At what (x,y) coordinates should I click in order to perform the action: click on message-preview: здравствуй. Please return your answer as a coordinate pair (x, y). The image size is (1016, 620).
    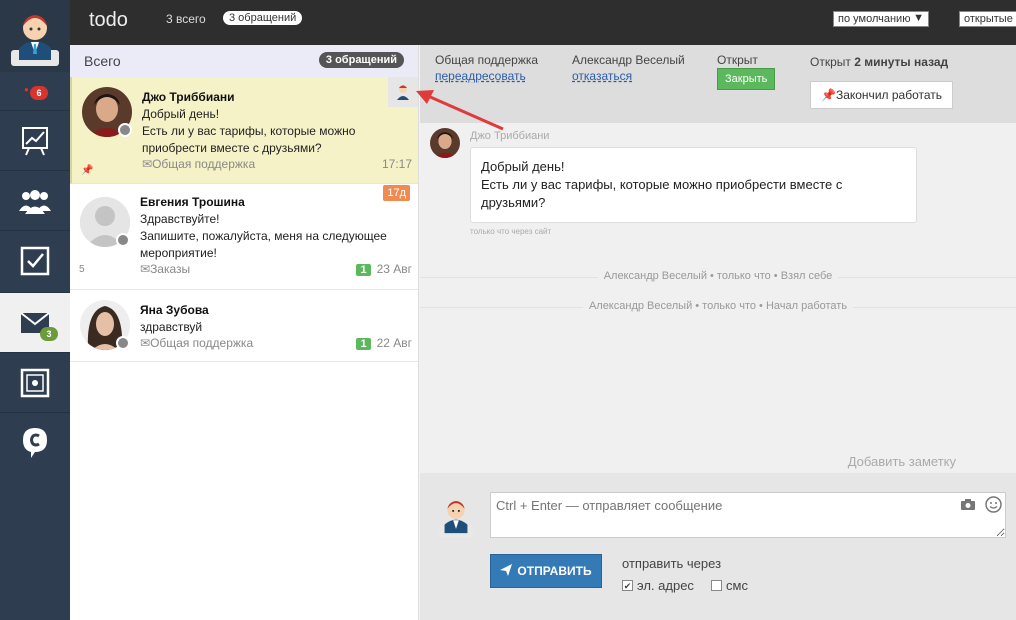
    Looking at the image, I should click on (171, 327).